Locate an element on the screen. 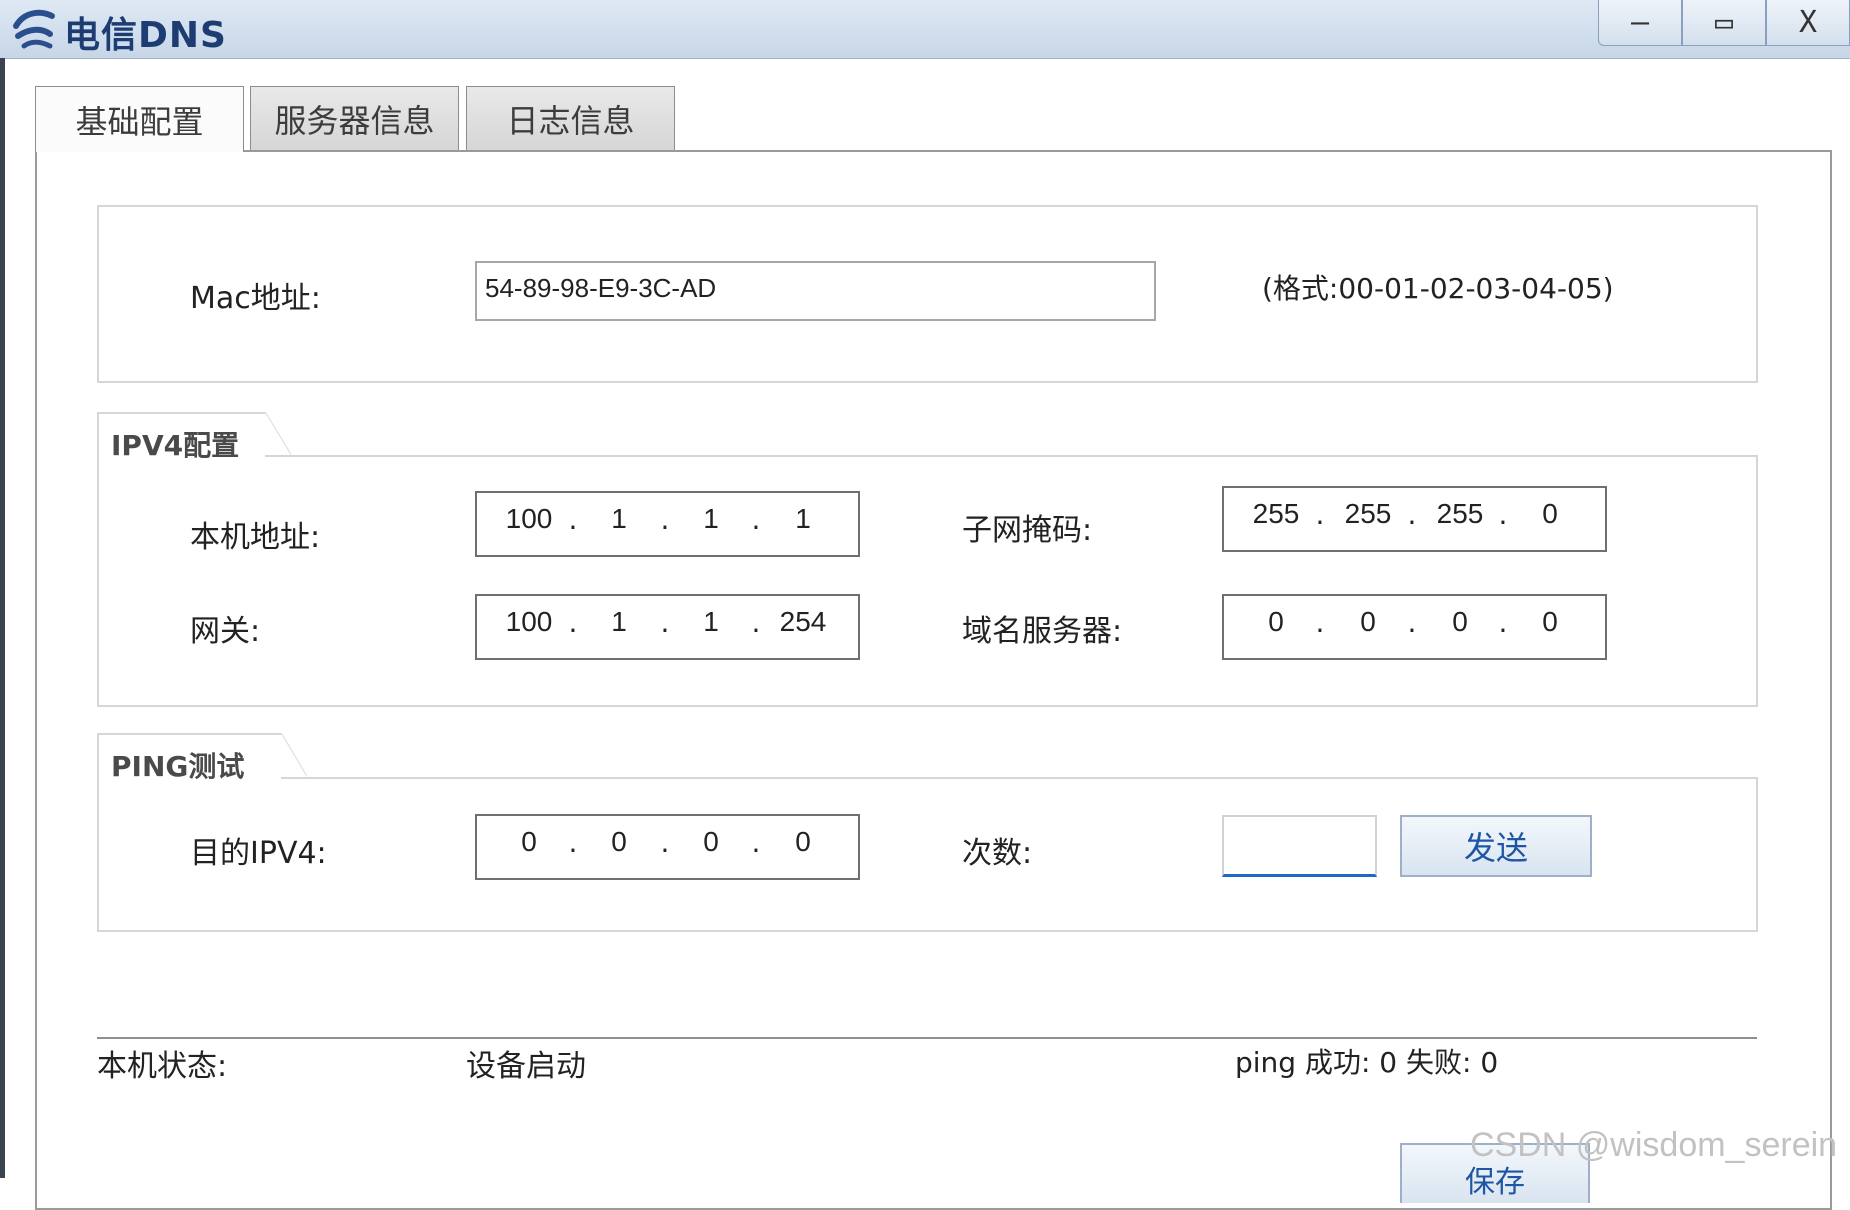 The width and height of the screenshot is (1850, 1210). dest-ip-input: 0 . 0 . 0 . 0 is located at coordinates (667, 847).